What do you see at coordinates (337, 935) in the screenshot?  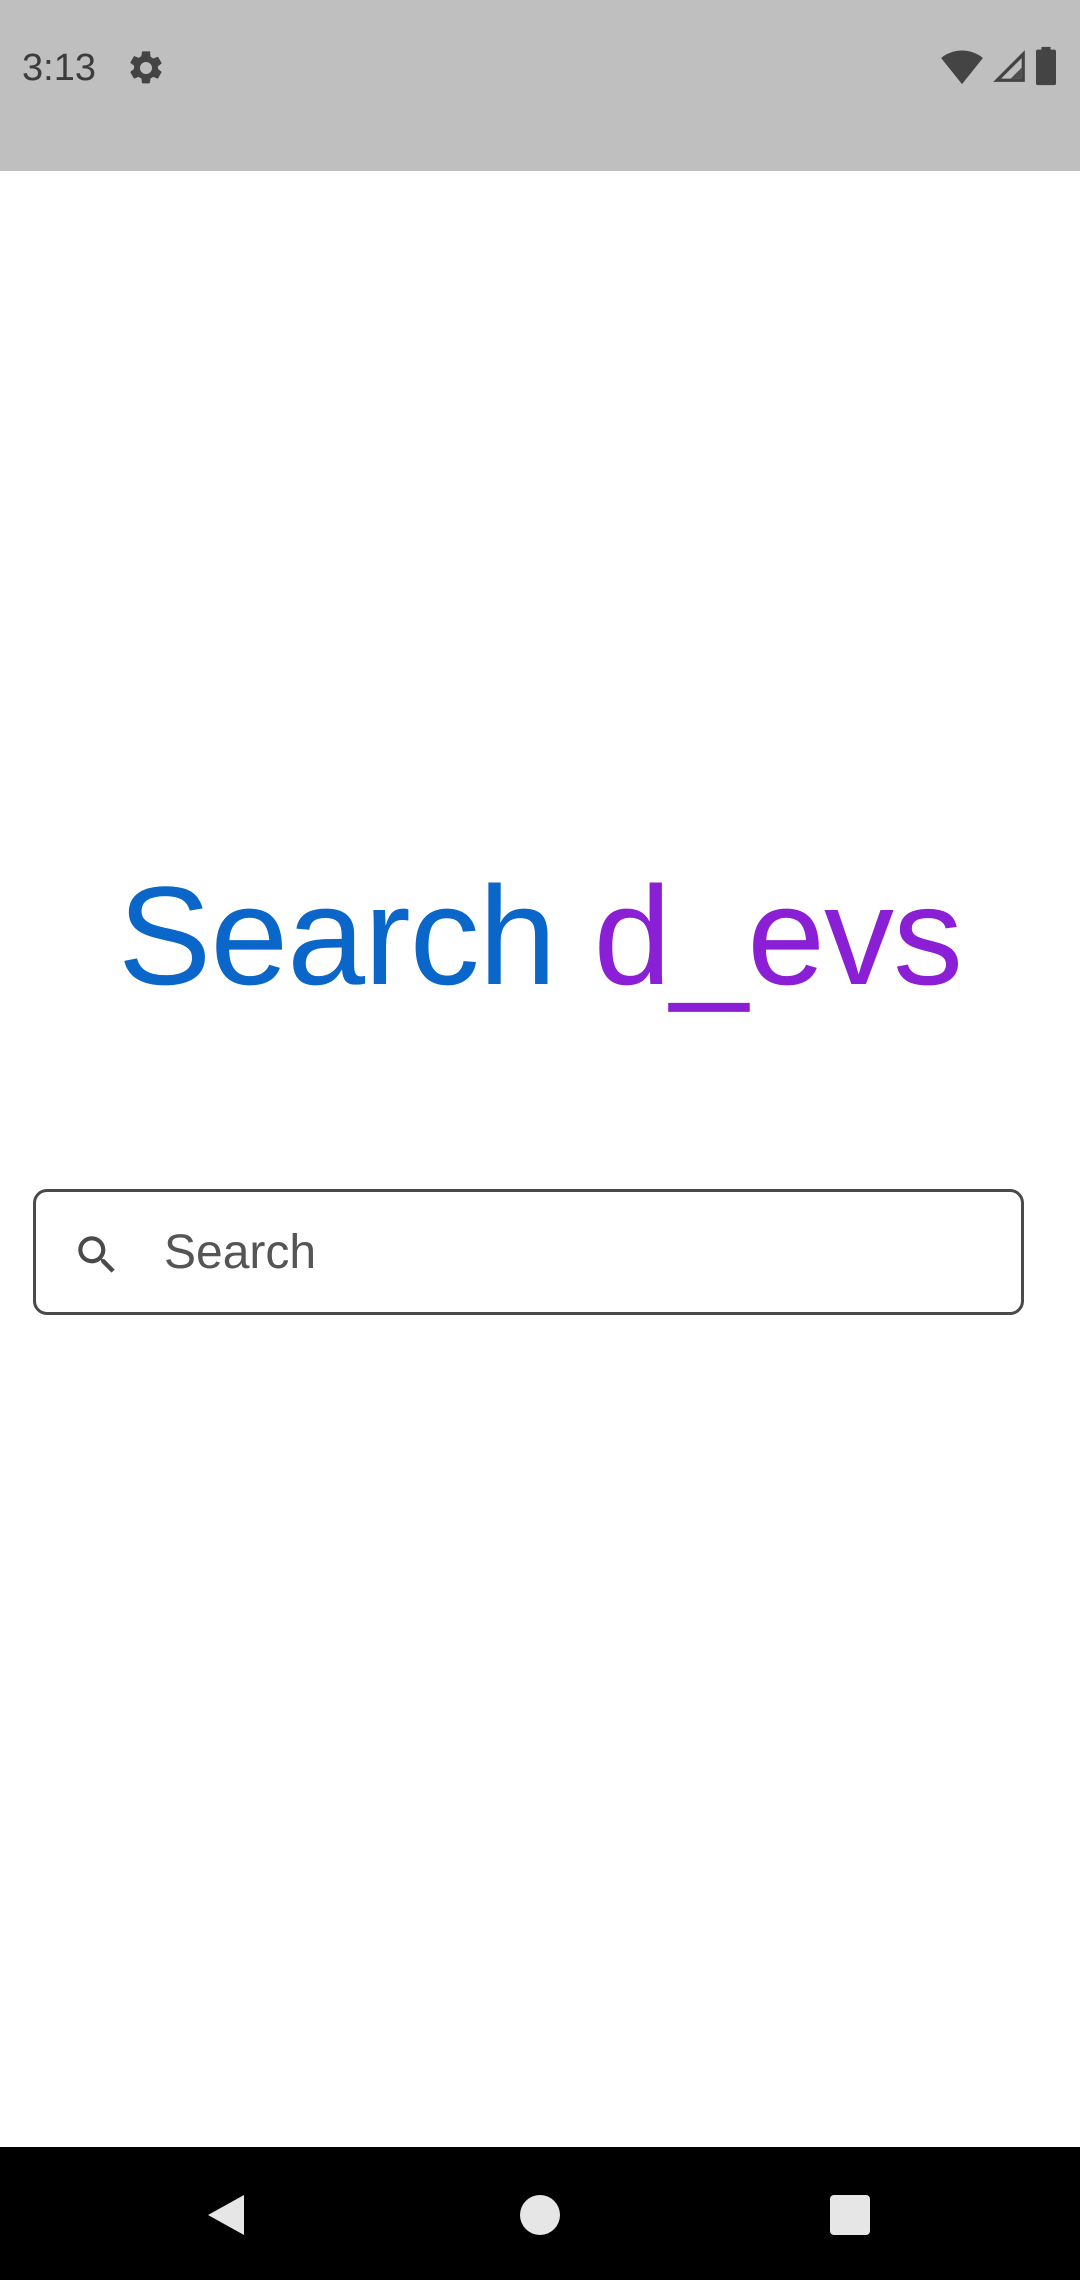 I see `title-search-word: Search` at bounding box center [337, 935].